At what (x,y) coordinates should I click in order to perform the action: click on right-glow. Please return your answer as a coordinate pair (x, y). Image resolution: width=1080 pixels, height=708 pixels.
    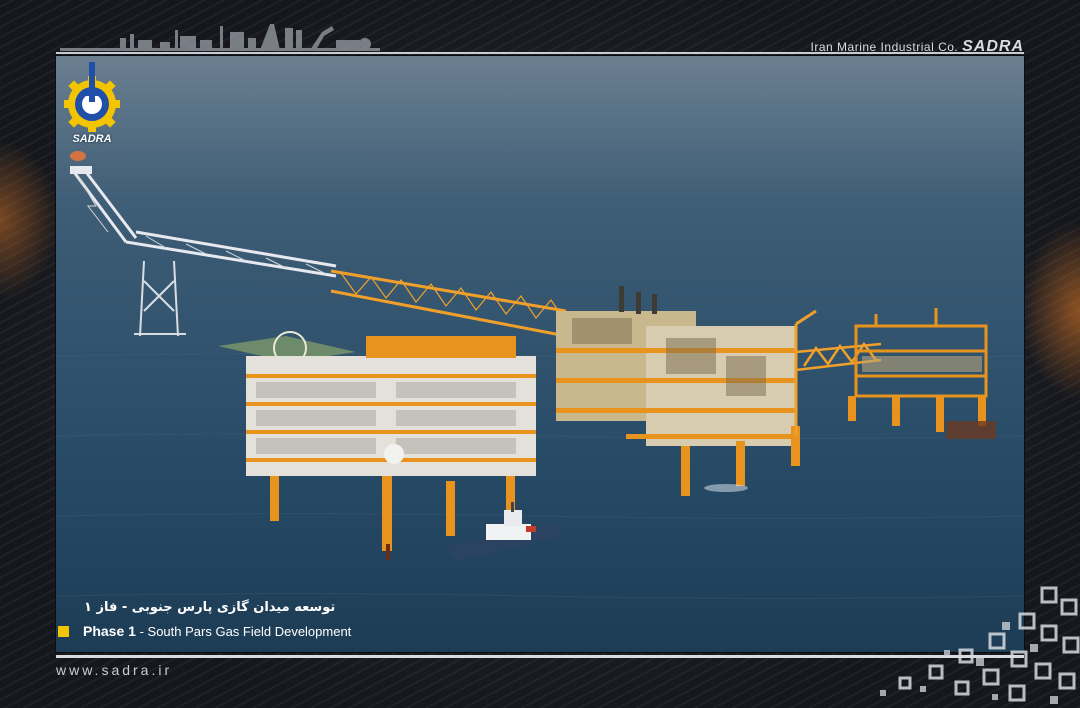
    Looking at the image, I should click on (1050, 310).